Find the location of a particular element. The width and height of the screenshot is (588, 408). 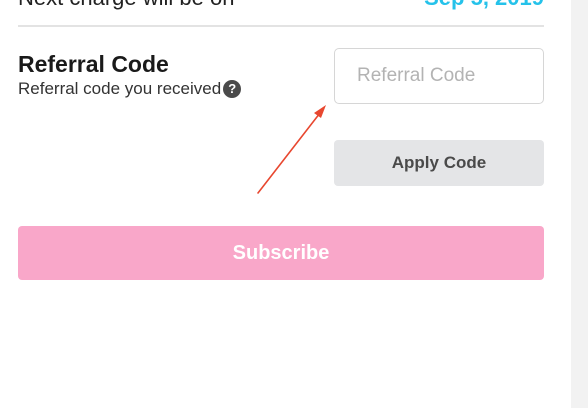

referral-code-subtitle-text: Referral code you received is located at coordinates (120, 88).